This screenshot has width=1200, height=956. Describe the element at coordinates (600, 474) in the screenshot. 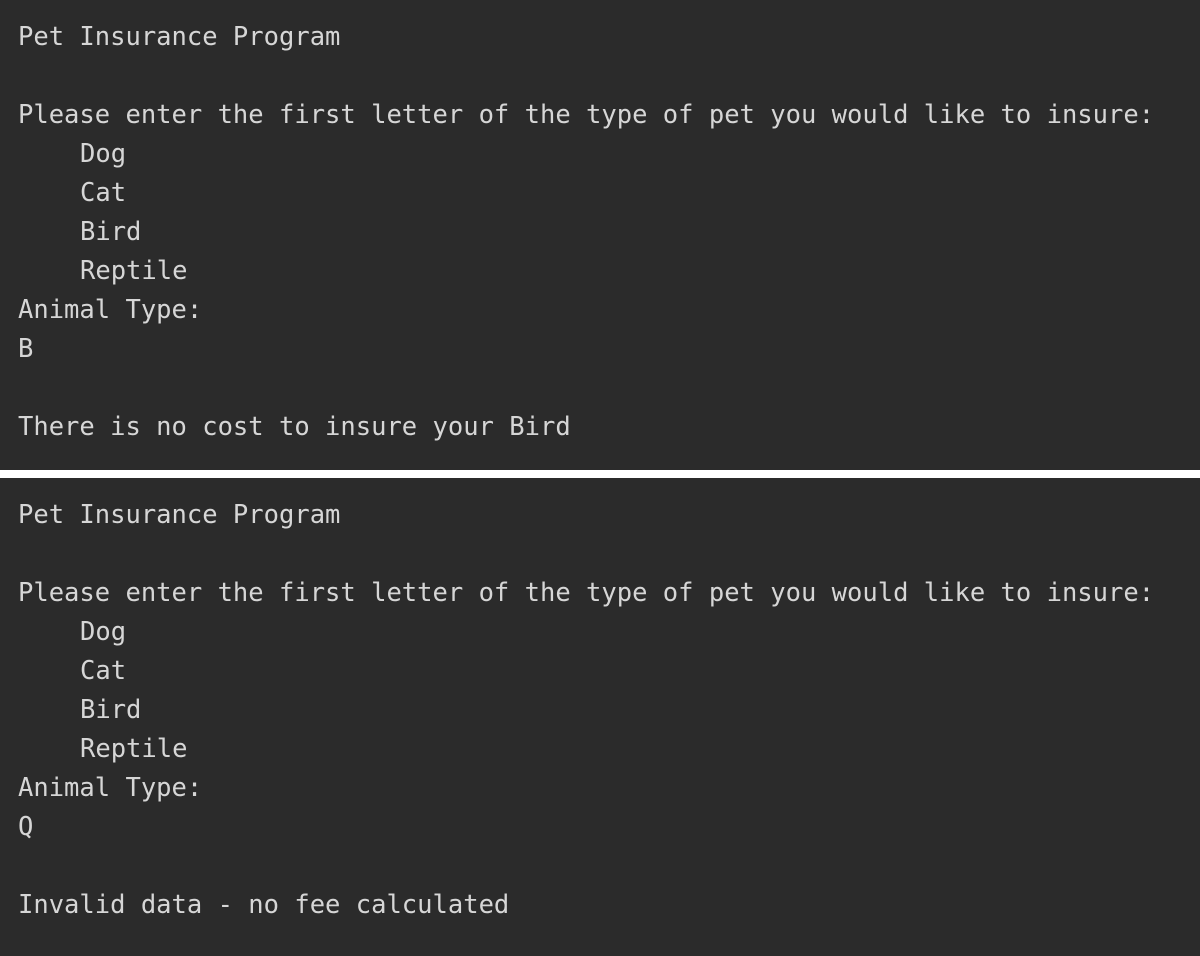

I see `panel-divider` at that location.